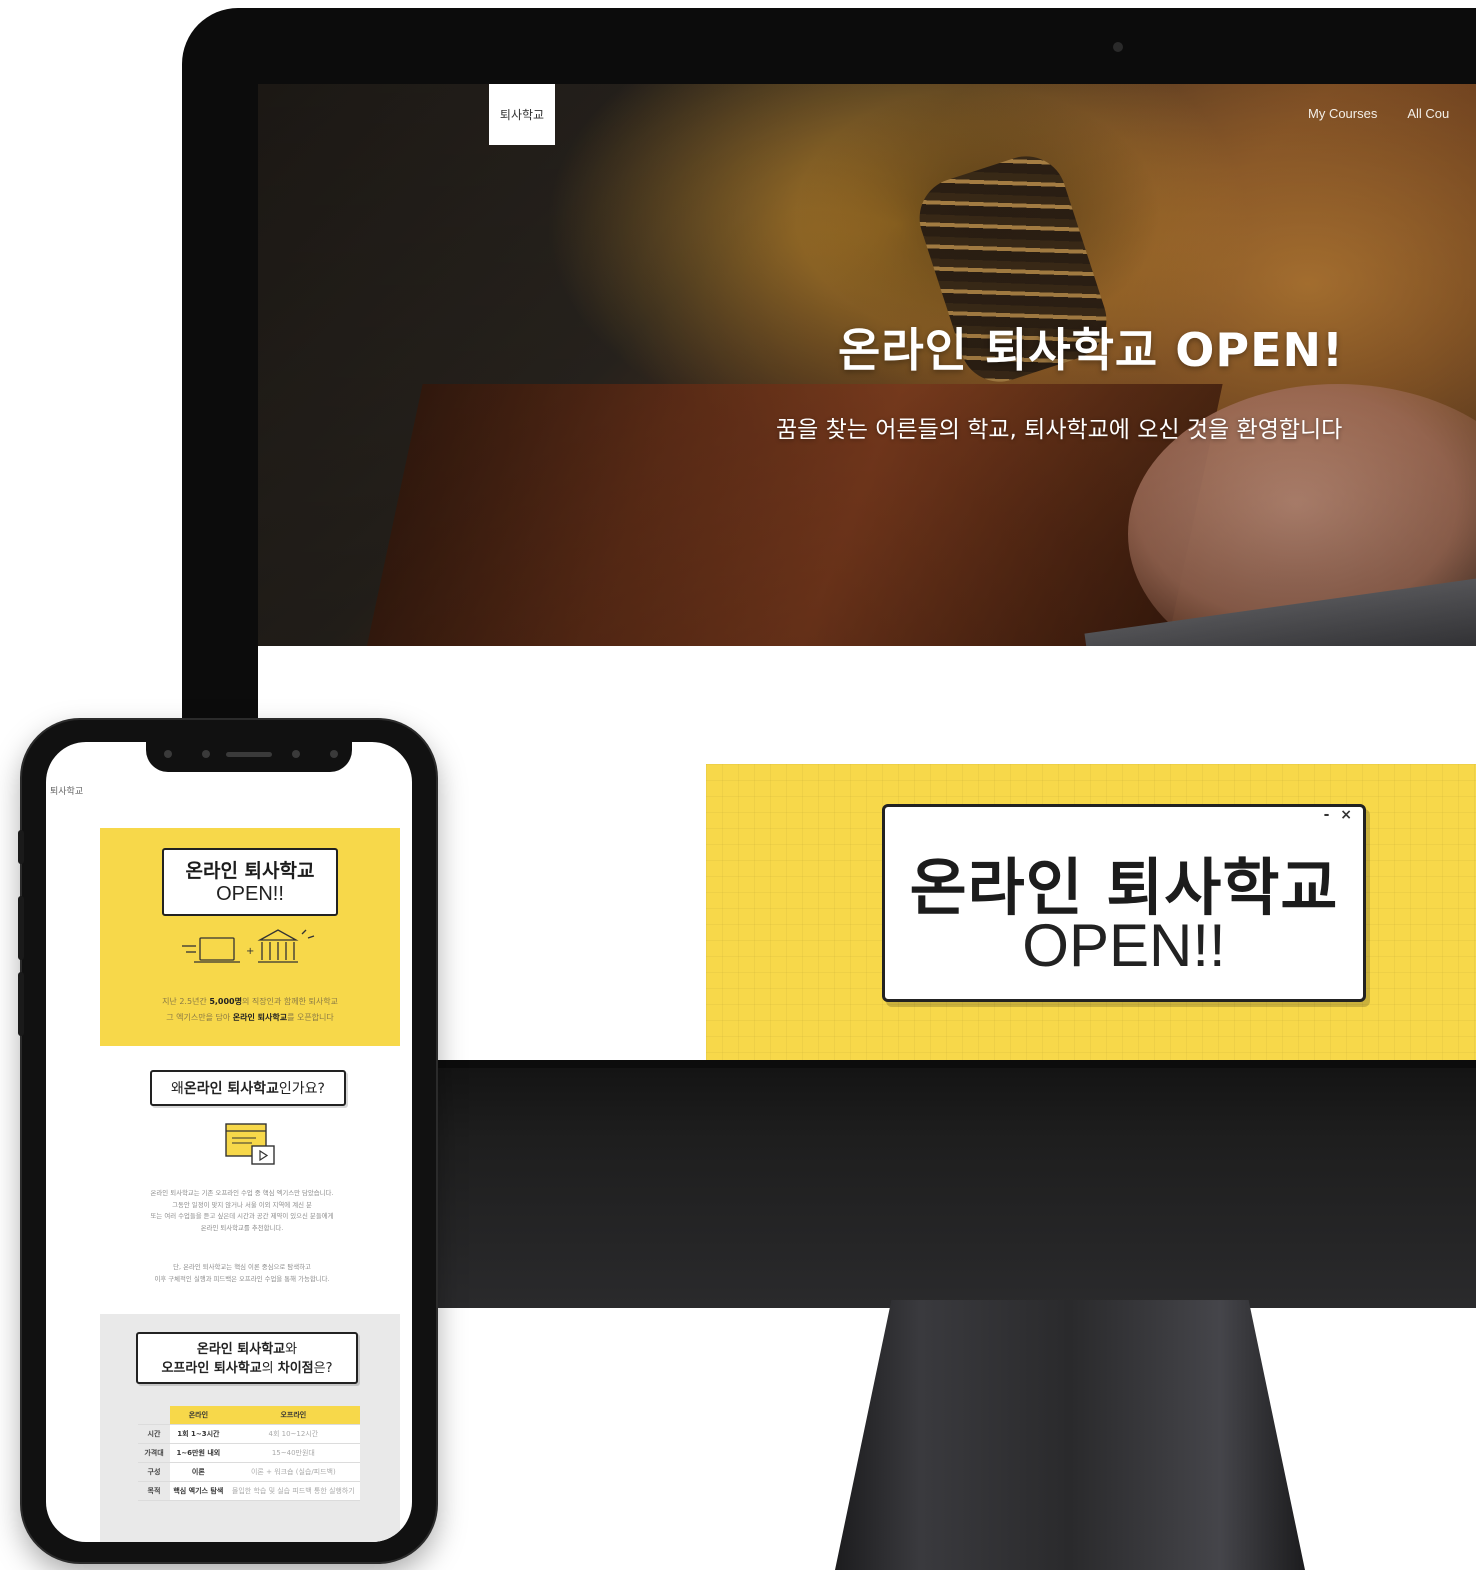  Describe the element at coordinates (211, 950) in the screenshot. I see `laptop-icon` at that location.